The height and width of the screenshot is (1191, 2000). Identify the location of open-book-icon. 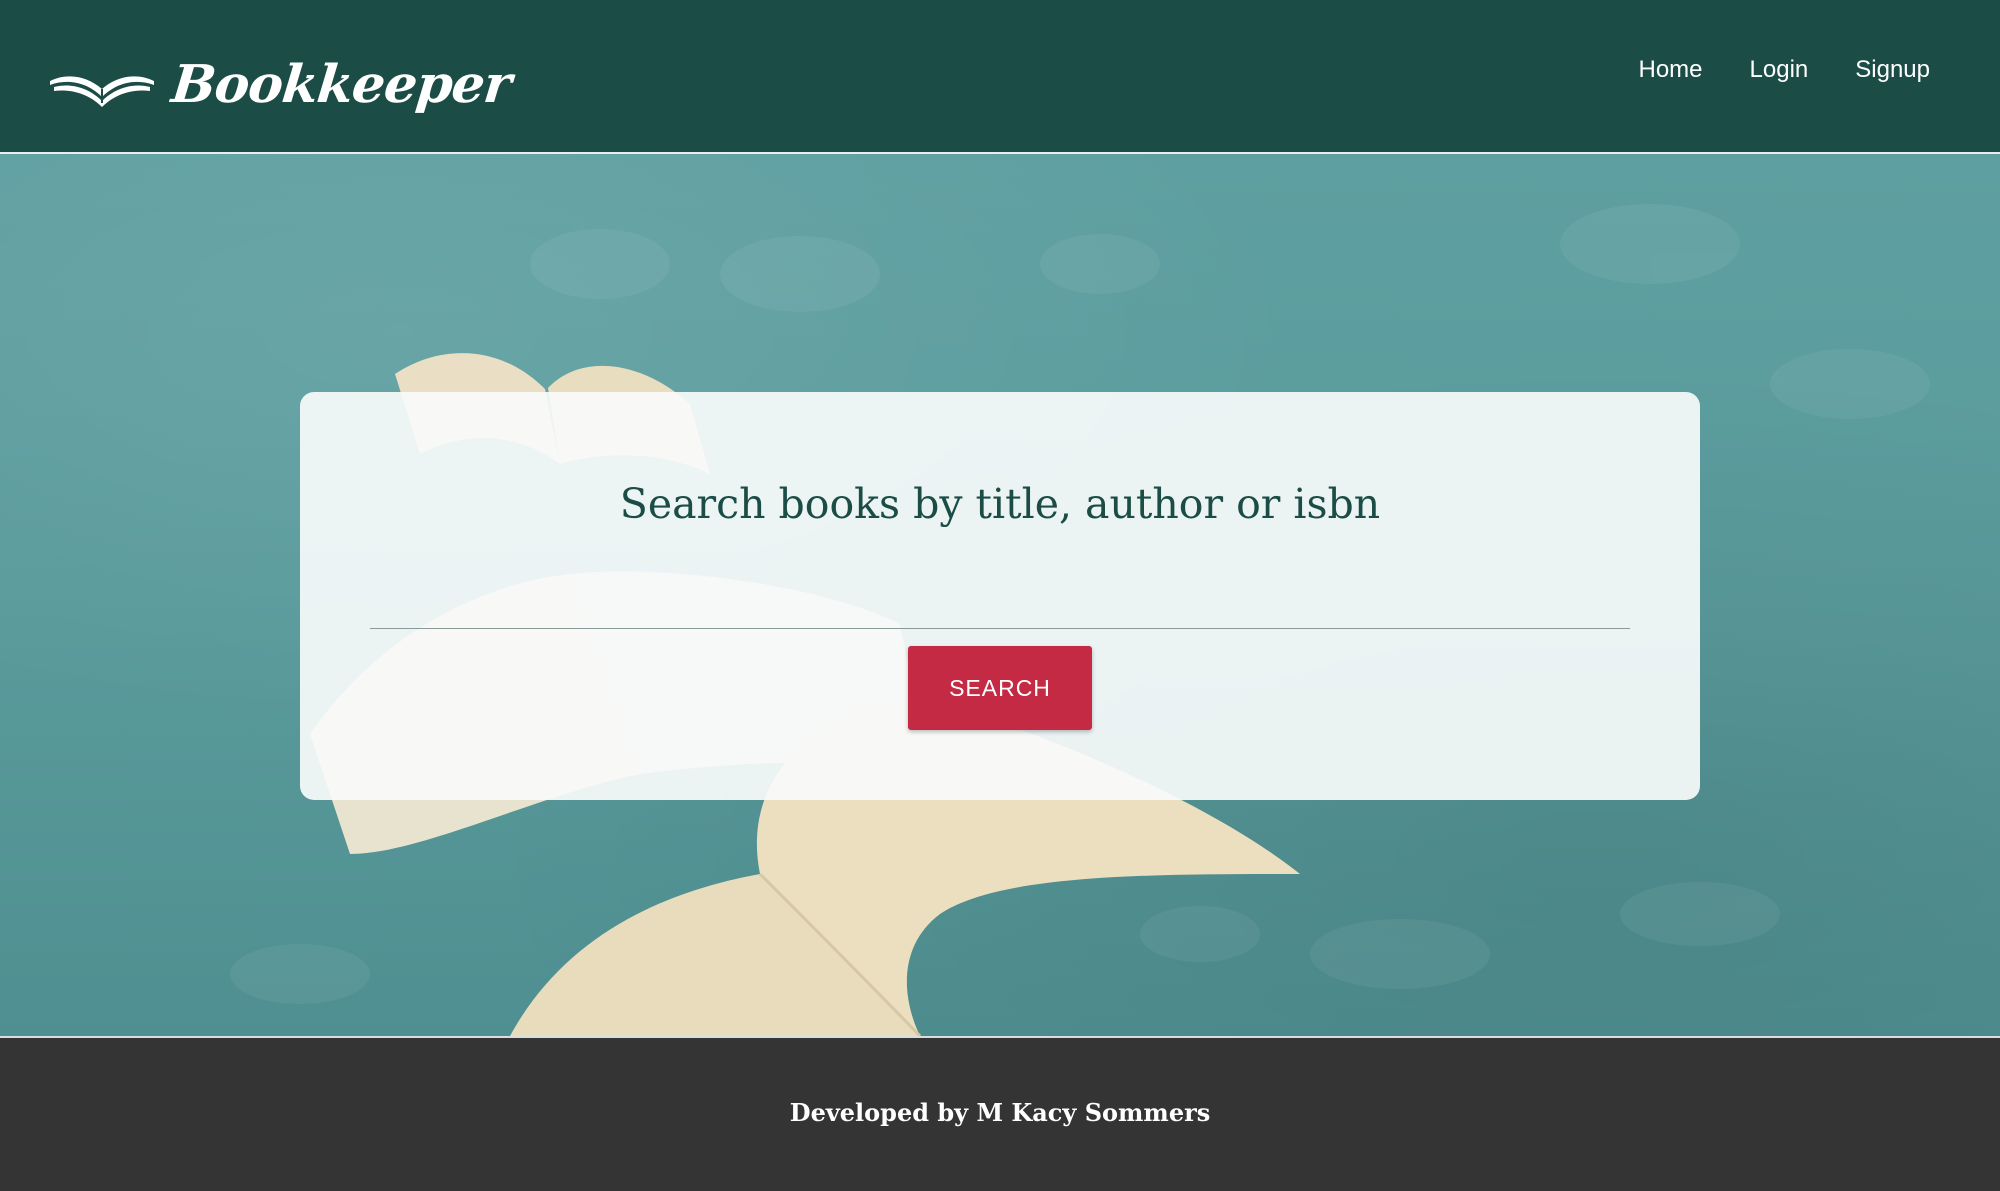
(102, 91).